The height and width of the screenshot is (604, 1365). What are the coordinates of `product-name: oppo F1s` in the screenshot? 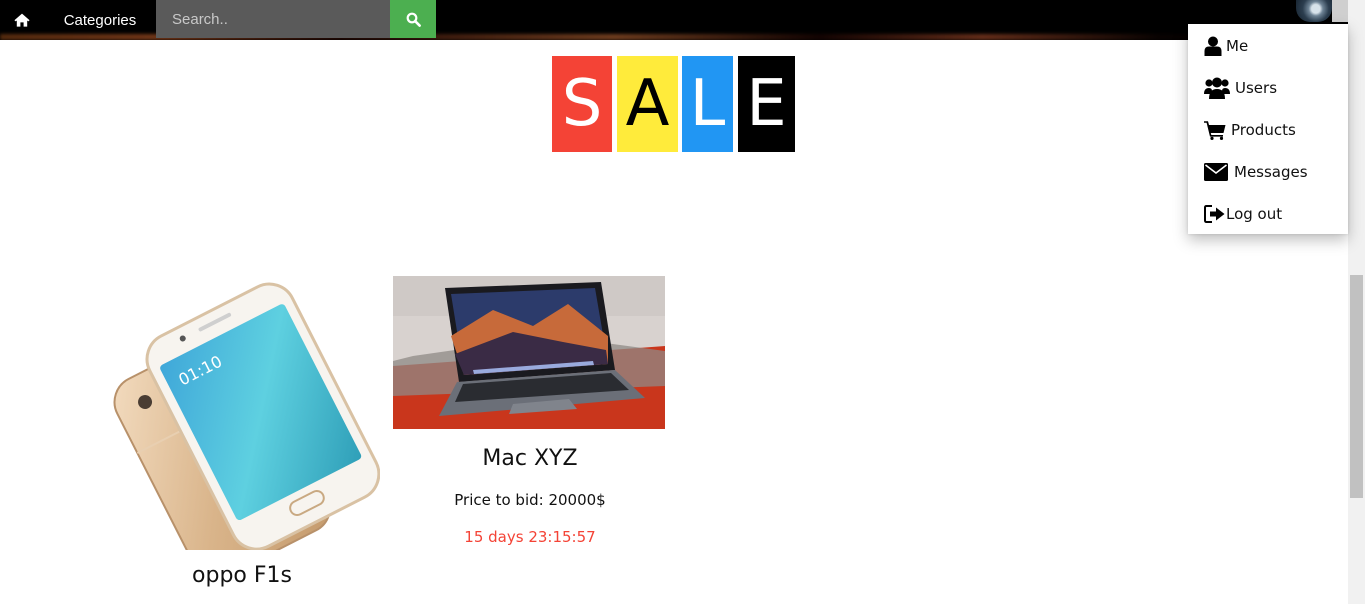 It's located at (242, 575).